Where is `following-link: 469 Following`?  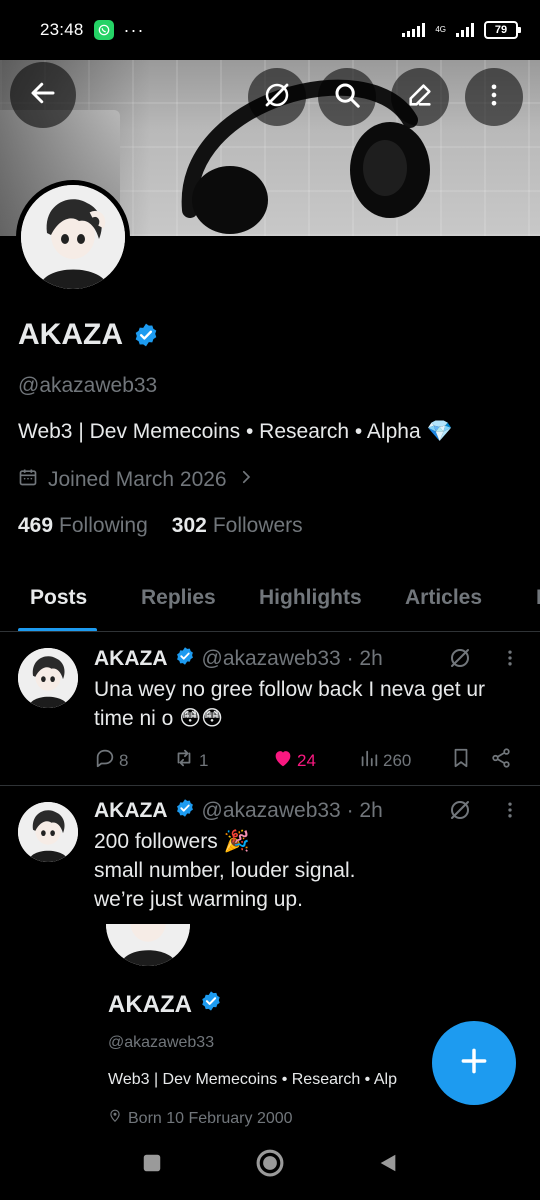
following-link: 469 Following is located at coordinates (83, 526).